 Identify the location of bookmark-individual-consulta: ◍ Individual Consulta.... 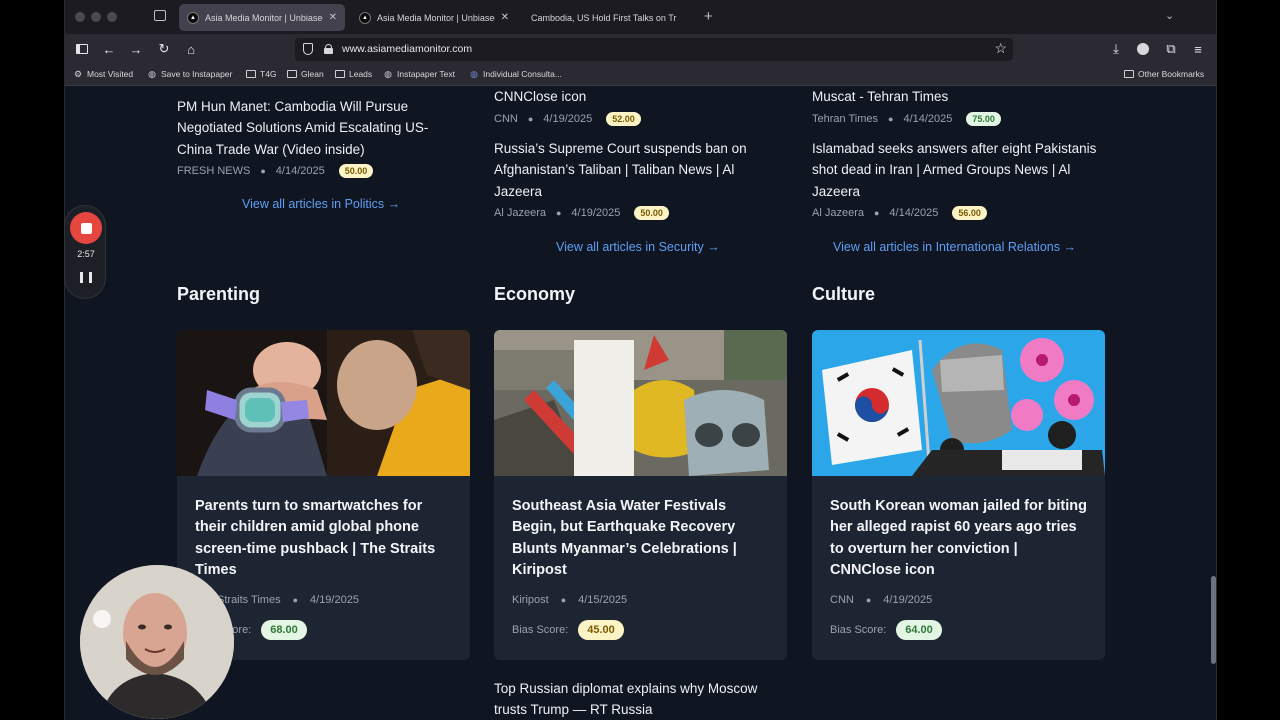
(515, 74).